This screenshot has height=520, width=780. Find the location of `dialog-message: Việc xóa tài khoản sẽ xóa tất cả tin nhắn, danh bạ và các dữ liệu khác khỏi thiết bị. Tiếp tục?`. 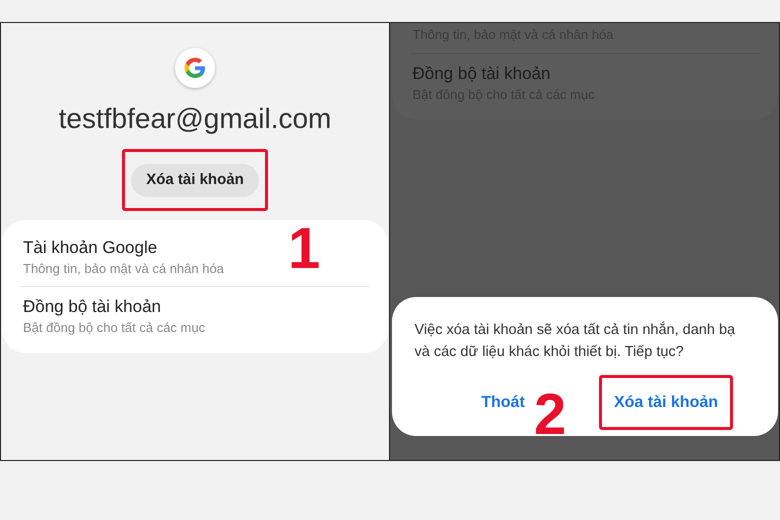

dialog-message: Việc xóa tài khoản sẽ xóa tất cả tin nhắn, danh bạ và các dữ liệu khác khỏi thiết bị. Tiếp tục? is located at coordinates (575, 341).